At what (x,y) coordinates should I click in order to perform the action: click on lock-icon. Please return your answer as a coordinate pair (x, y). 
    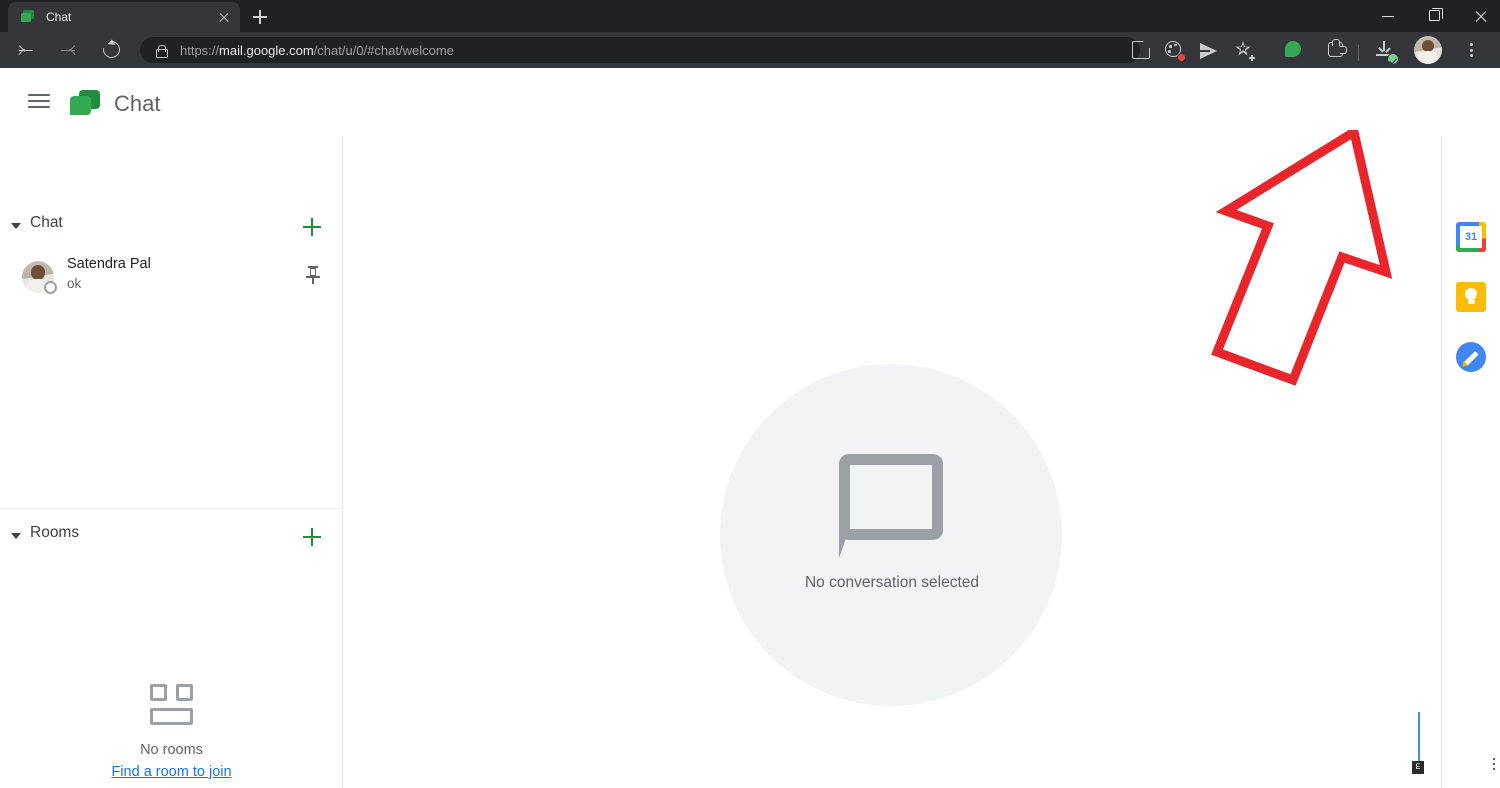
    Looking at the image, I should click on (161, 50).